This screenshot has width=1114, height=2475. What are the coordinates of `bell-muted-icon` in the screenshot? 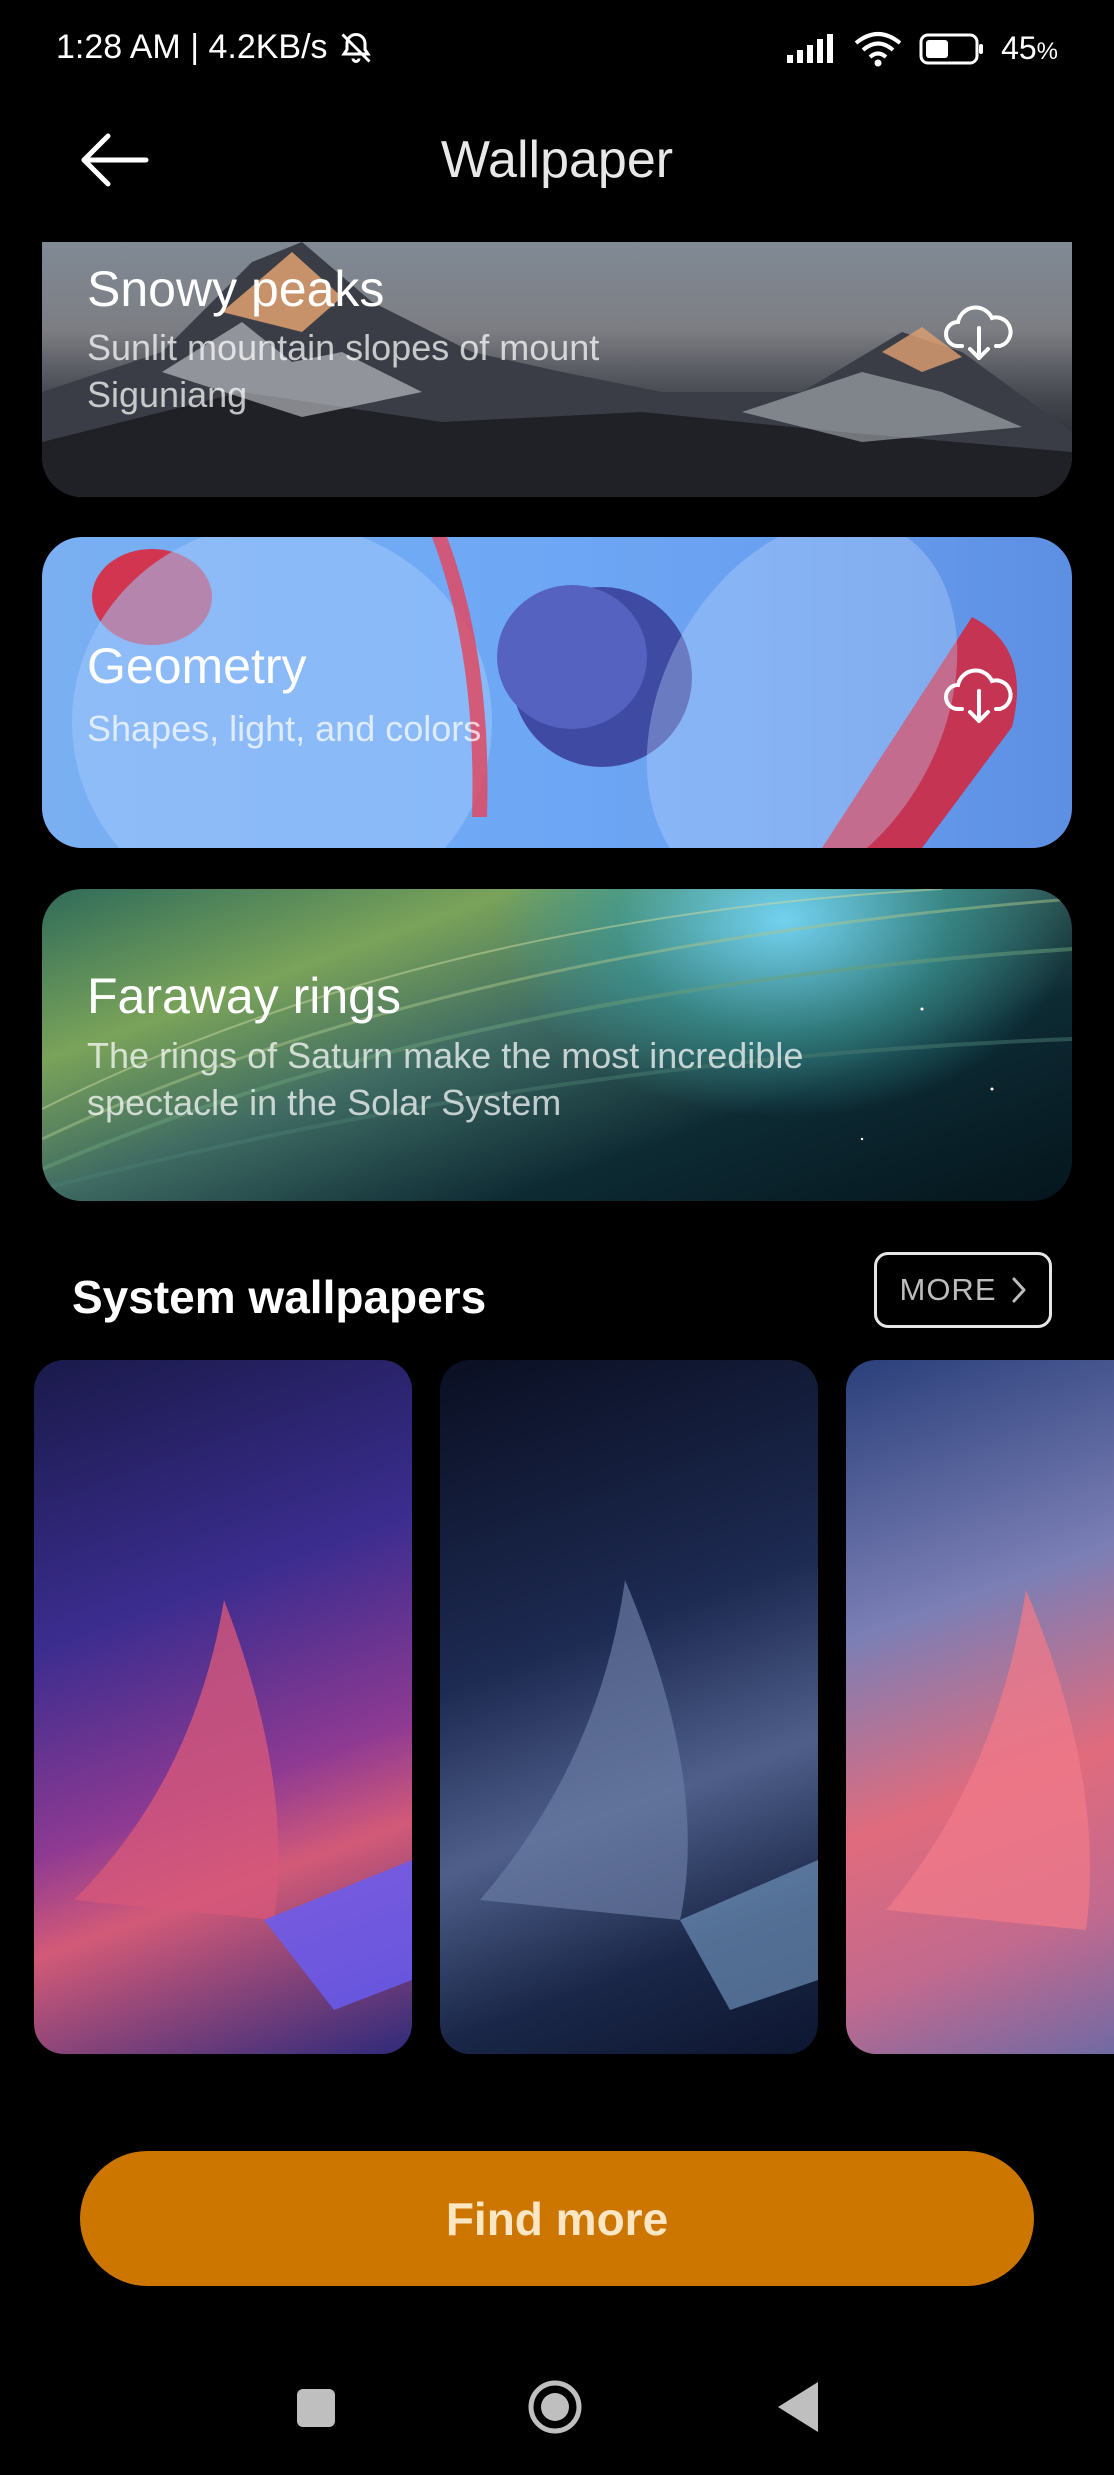 It's located at (355, 47).